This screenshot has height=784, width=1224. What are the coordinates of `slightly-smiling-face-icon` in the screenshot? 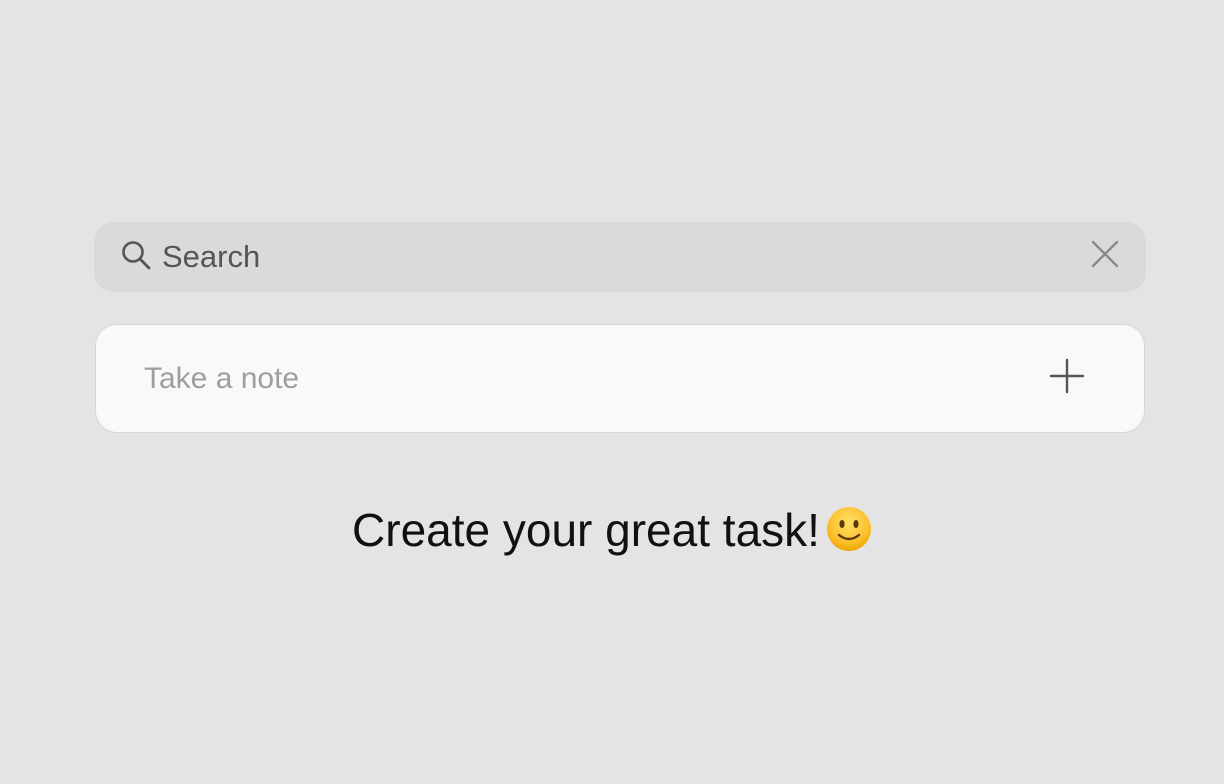 It's located at (848, 529).